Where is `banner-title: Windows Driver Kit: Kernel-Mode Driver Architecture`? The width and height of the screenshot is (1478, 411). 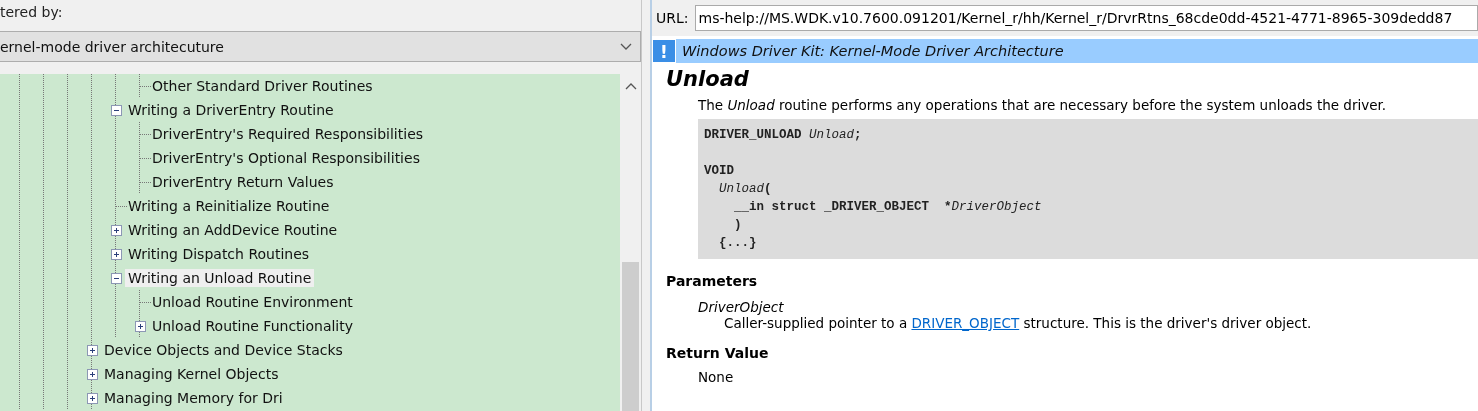
banner-title: Windows Driver Kit: Kernel-Mode Driver Architecture is located at coordinates (873, 51).